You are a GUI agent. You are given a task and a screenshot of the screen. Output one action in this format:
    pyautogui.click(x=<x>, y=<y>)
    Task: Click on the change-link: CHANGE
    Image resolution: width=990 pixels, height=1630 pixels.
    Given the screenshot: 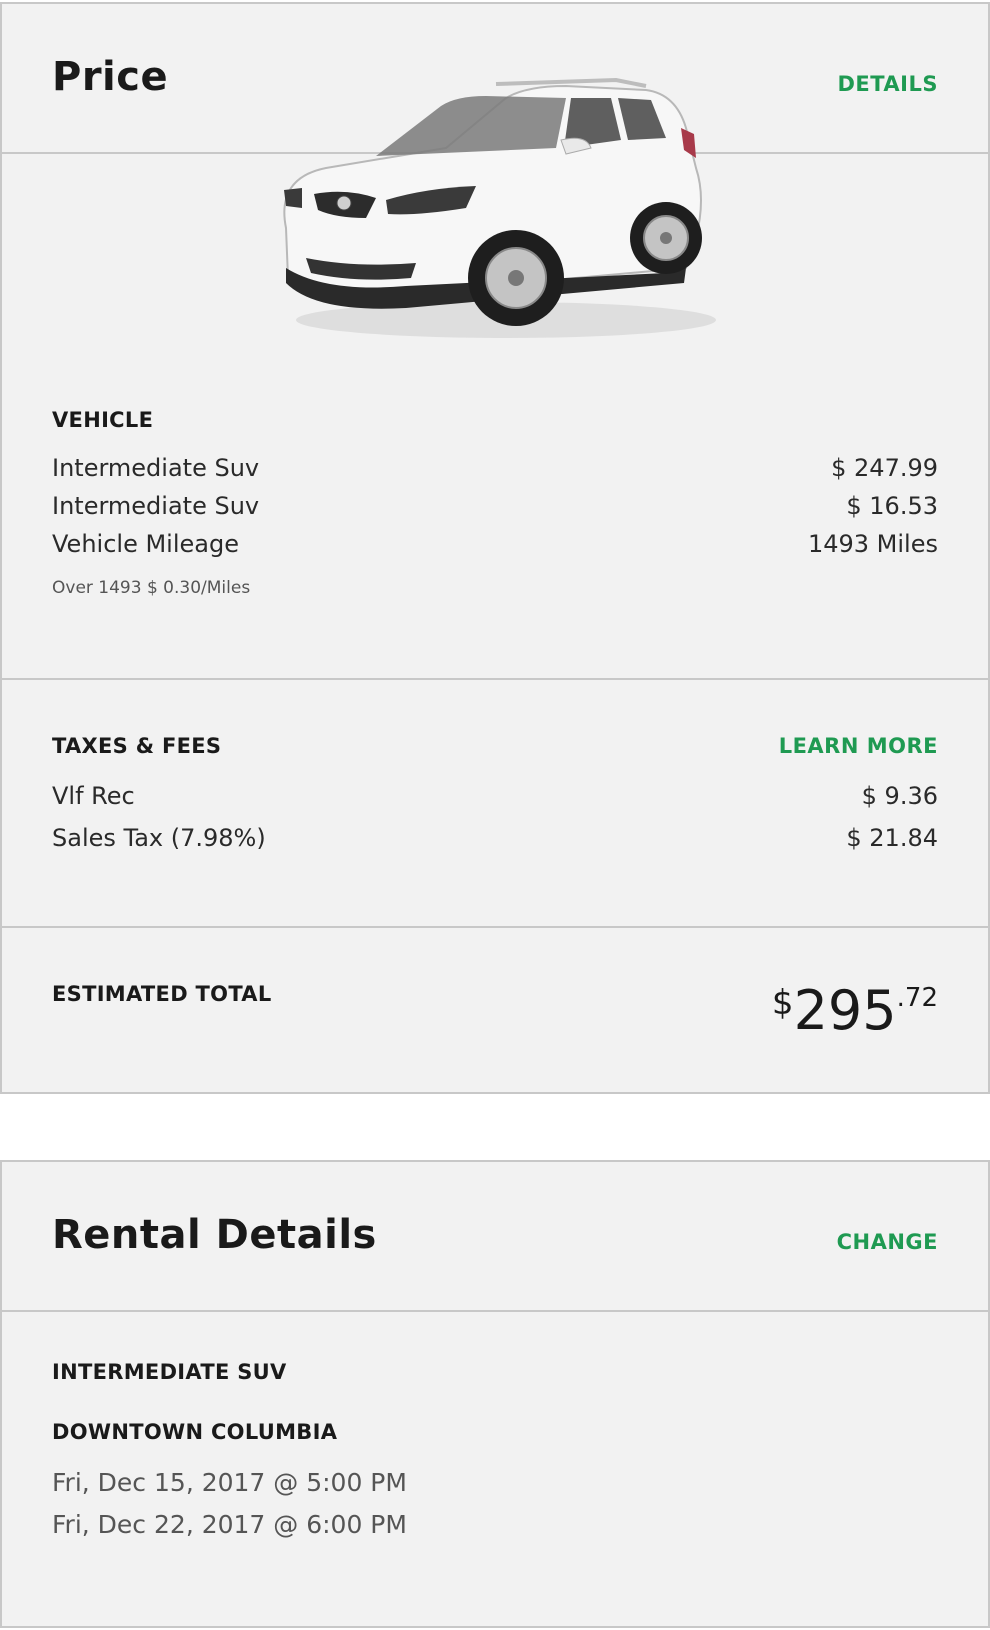 What is the action you would take?
    pyautogui.click(x=887, y=1242)
    